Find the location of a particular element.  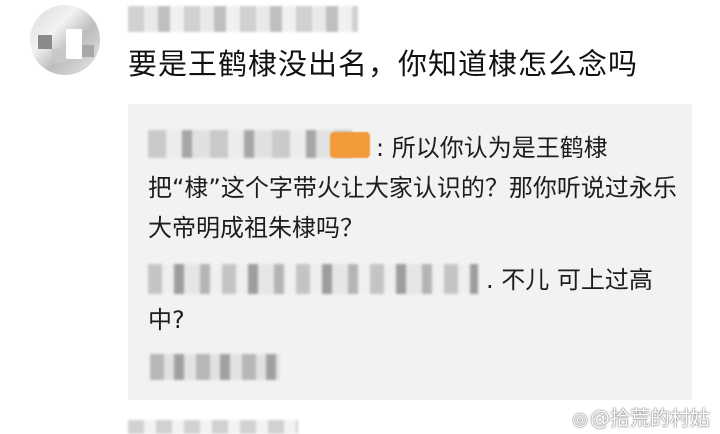

avatar is located at coordinates (65, 40).